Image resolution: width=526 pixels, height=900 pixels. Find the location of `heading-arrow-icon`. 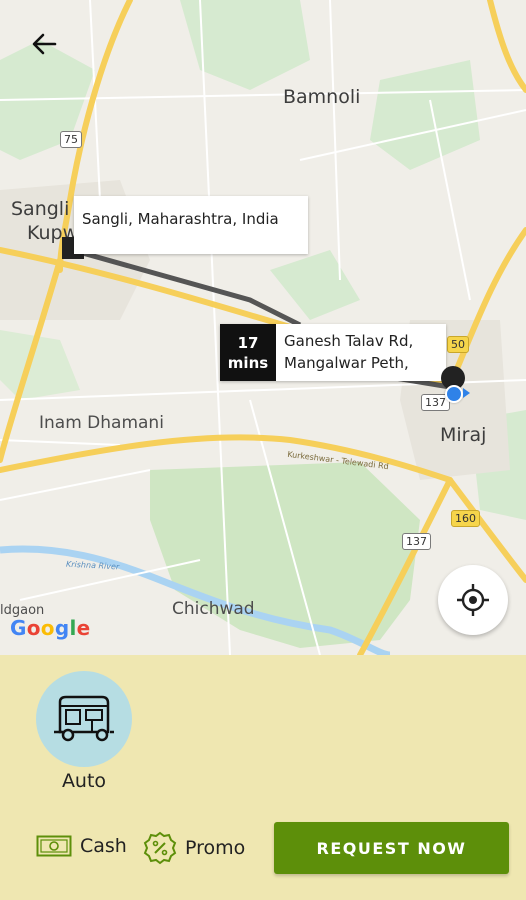

heading-arrow-icon is located at coordinates (466, 393).